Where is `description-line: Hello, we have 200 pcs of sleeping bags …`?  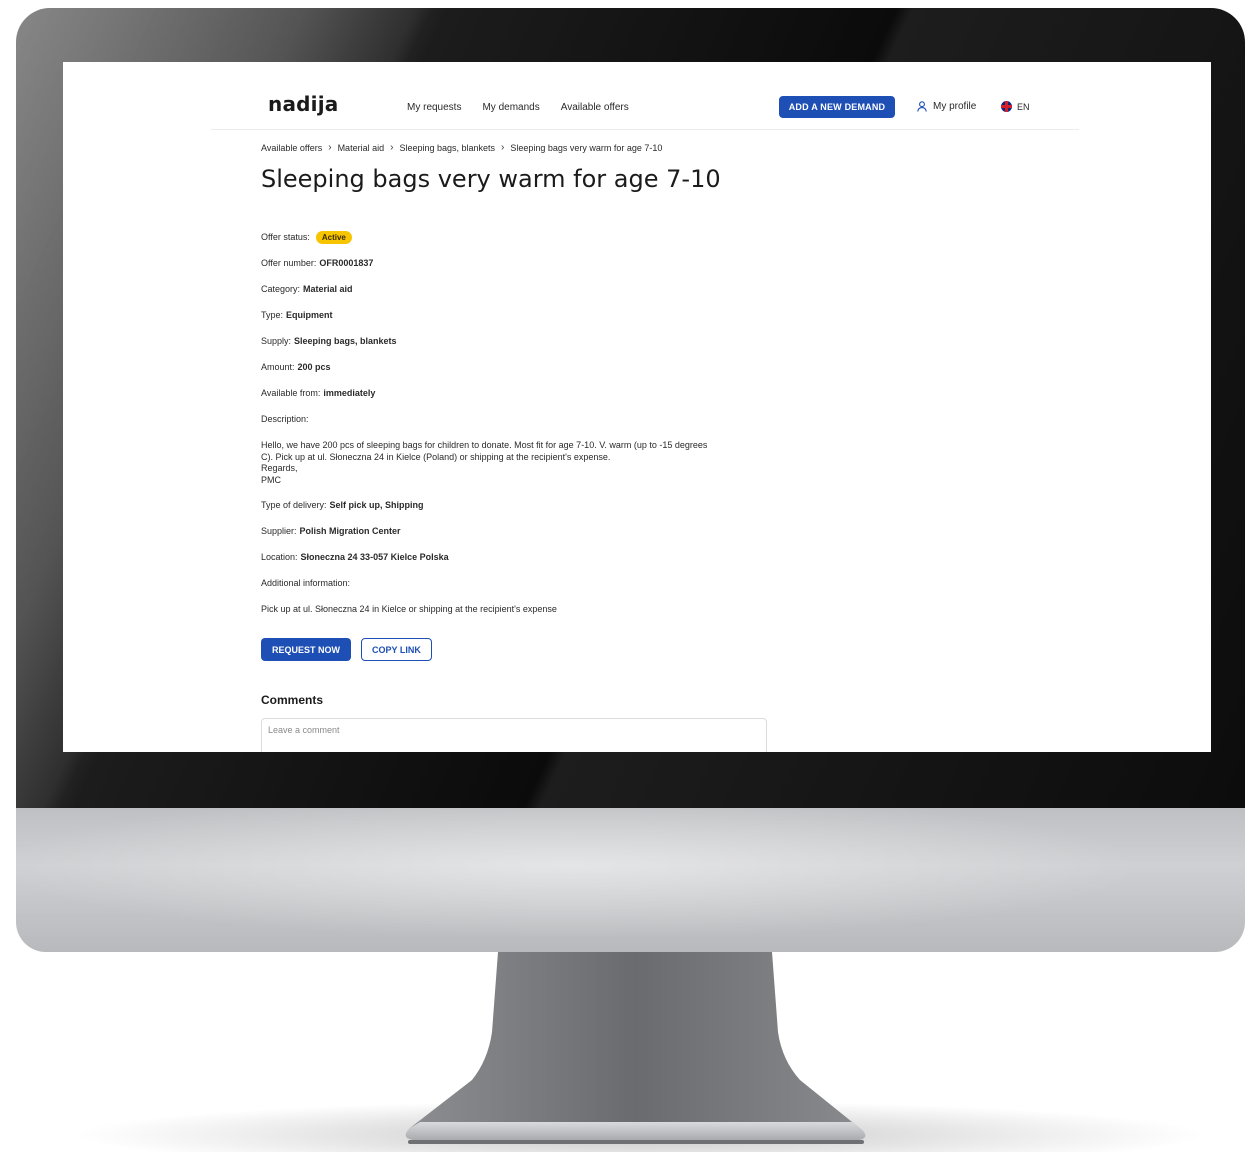
description-line: Hello, we have 200 pcs of sleeping bags … is located at coordinates (484, 445).